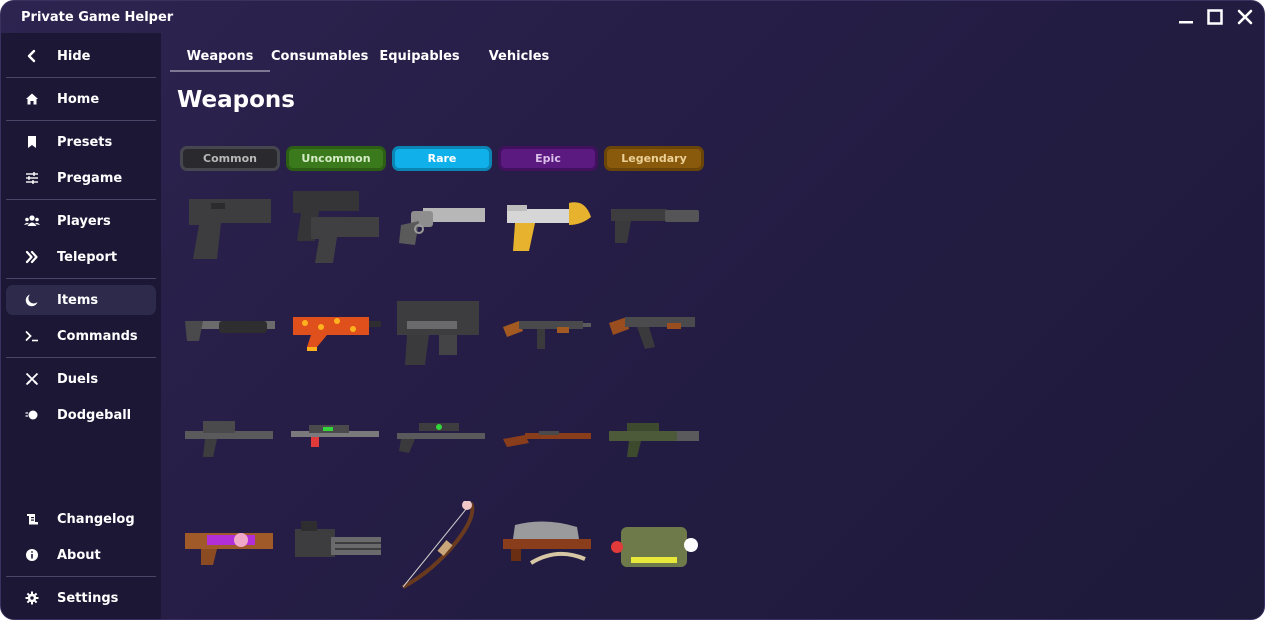  I want to click on ball-icon, so click(32, 415).